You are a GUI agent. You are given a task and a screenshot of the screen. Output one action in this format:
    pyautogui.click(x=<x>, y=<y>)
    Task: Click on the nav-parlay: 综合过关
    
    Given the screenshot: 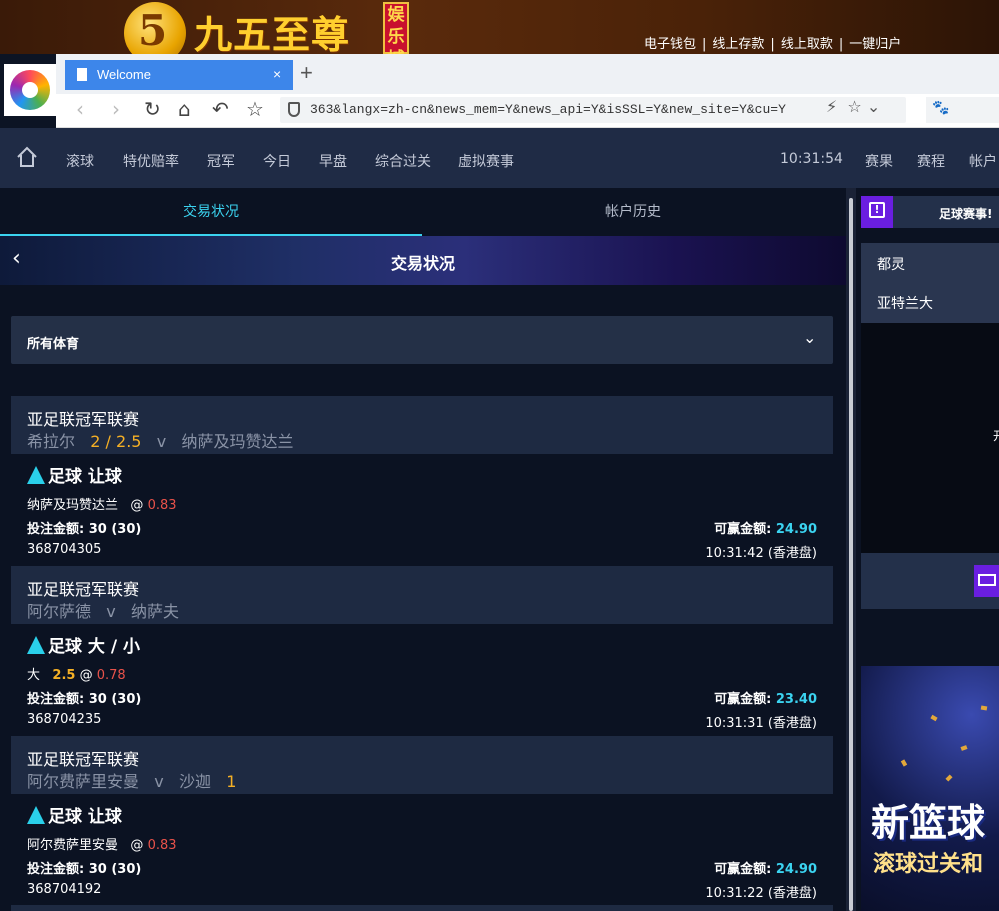 What is the action you would take?
    pyautogui.click(x=403, y=161)
    